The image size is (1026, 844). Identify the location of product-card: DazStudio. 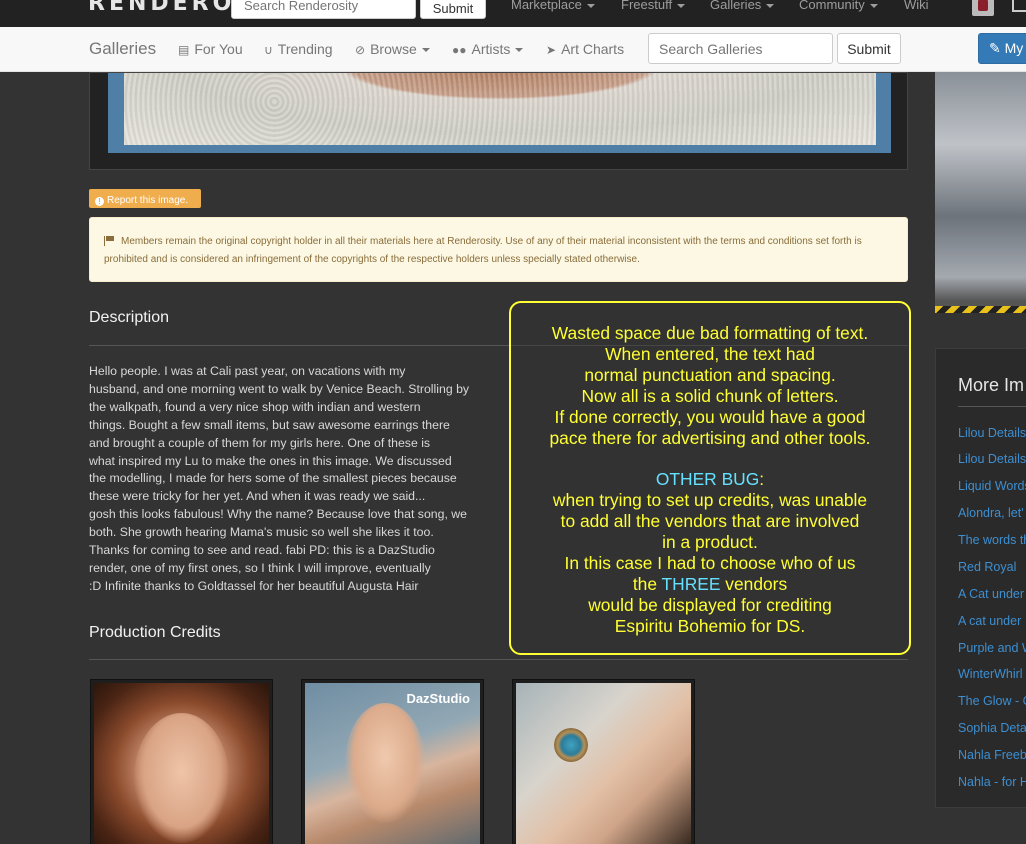
(392, 761).